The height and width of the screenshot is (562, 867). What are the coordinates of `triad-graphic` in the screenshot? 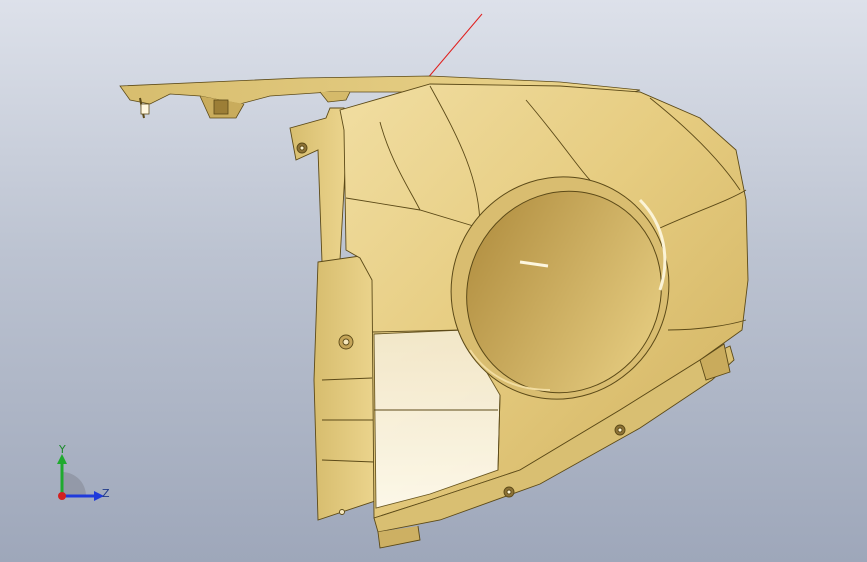 It's located at (80, 477).